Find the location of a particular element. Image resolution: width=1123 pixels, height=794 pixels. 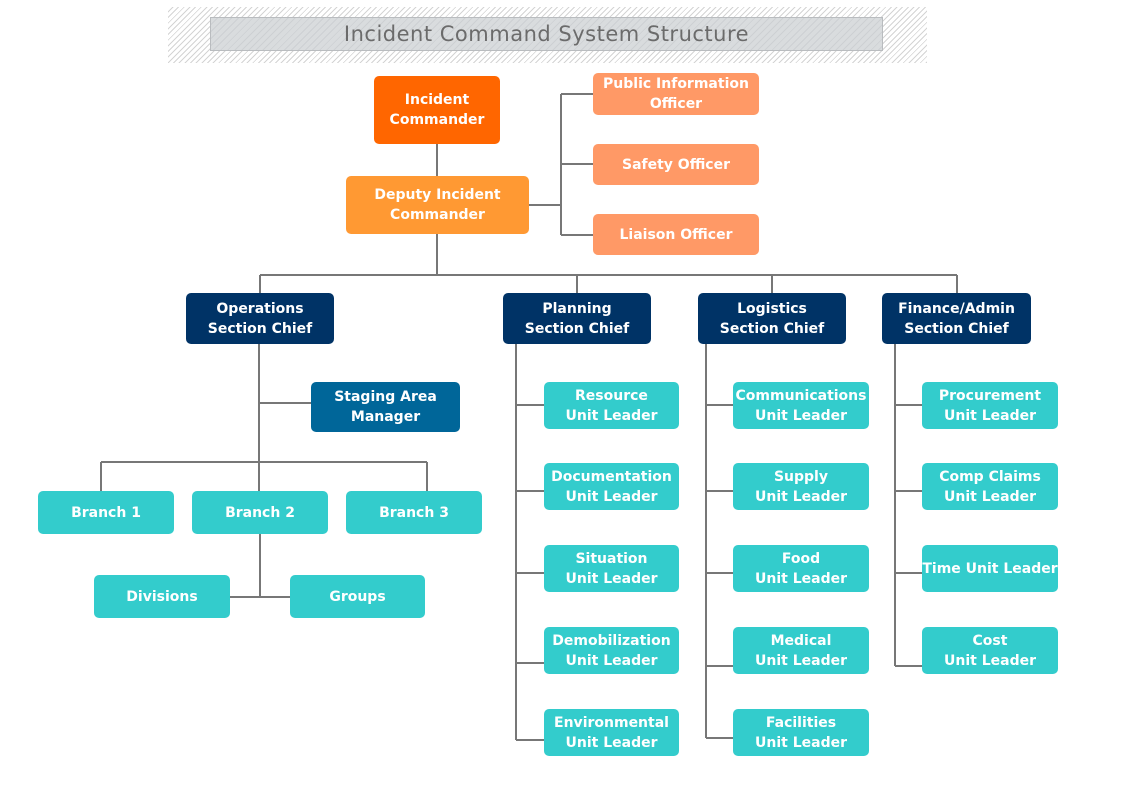

branch-1-label: Branch 1 is located at coordinates (106, 512).